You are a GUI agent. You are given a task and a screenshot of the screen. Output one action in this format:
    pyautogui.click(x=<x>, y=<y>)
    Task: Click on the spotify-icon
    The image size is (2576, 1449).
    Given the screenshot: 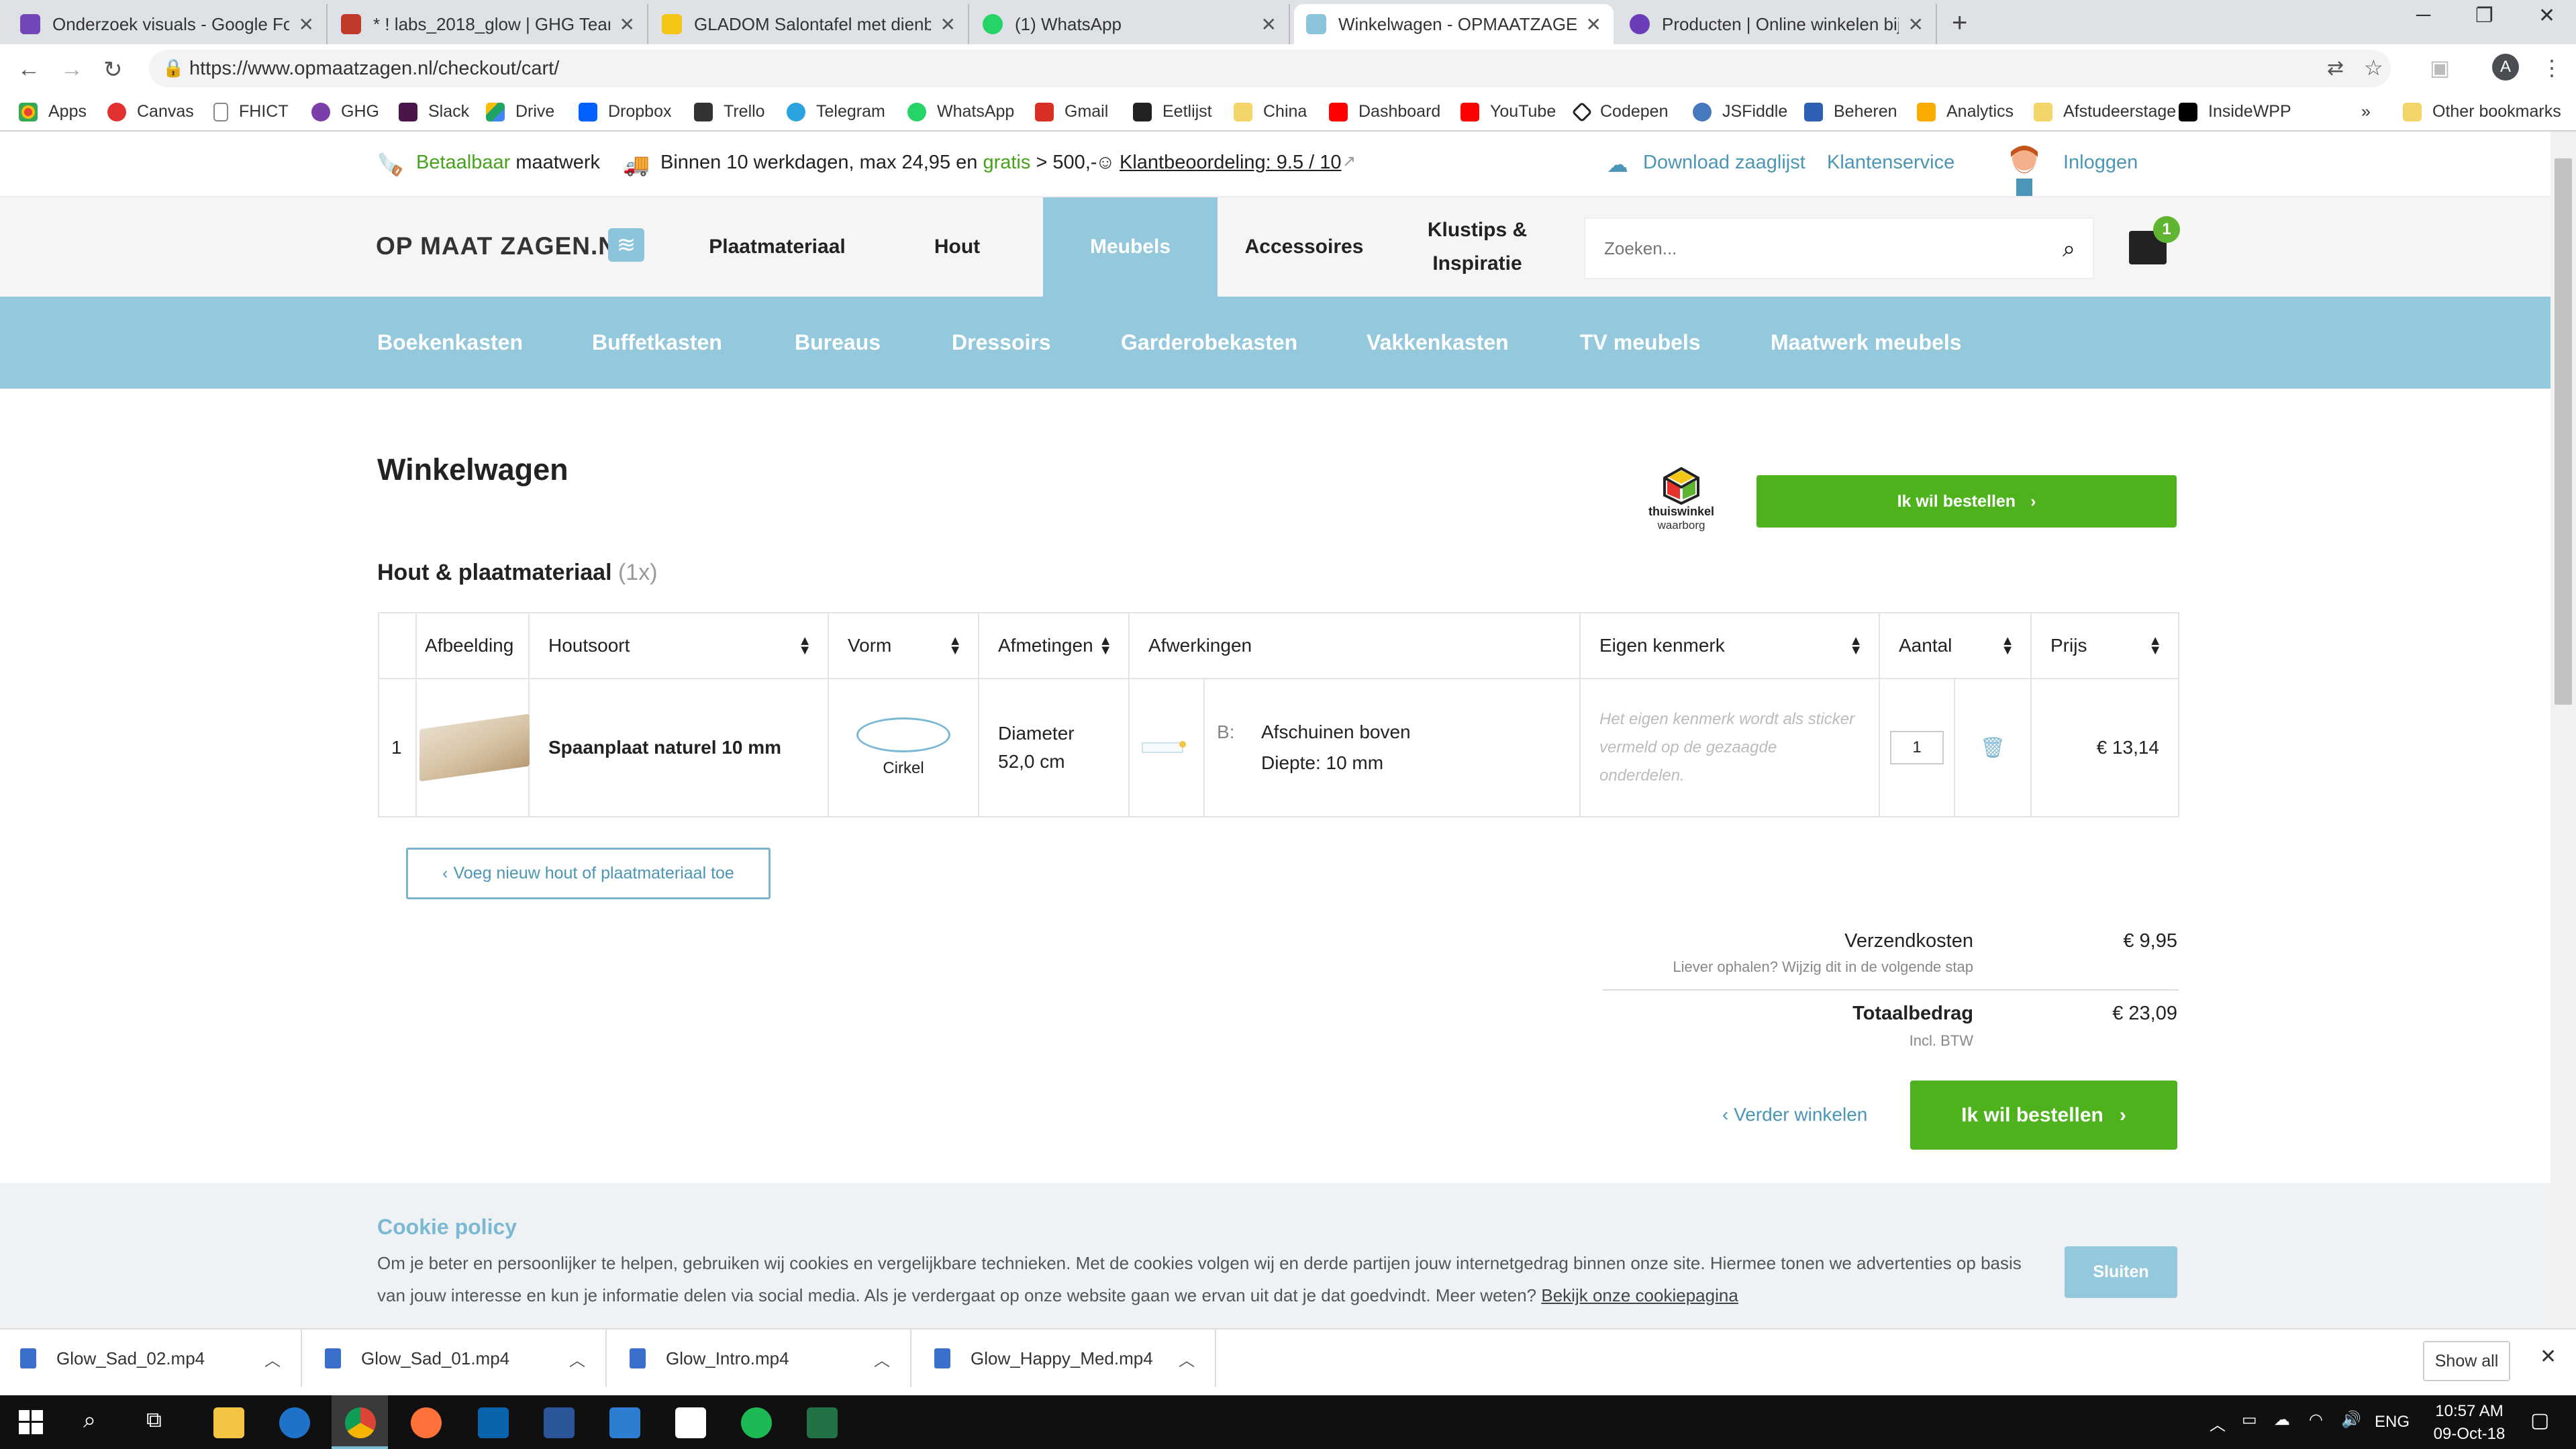 What is the action you would take?
    pyautogui.click(x=756, y=1422)
    